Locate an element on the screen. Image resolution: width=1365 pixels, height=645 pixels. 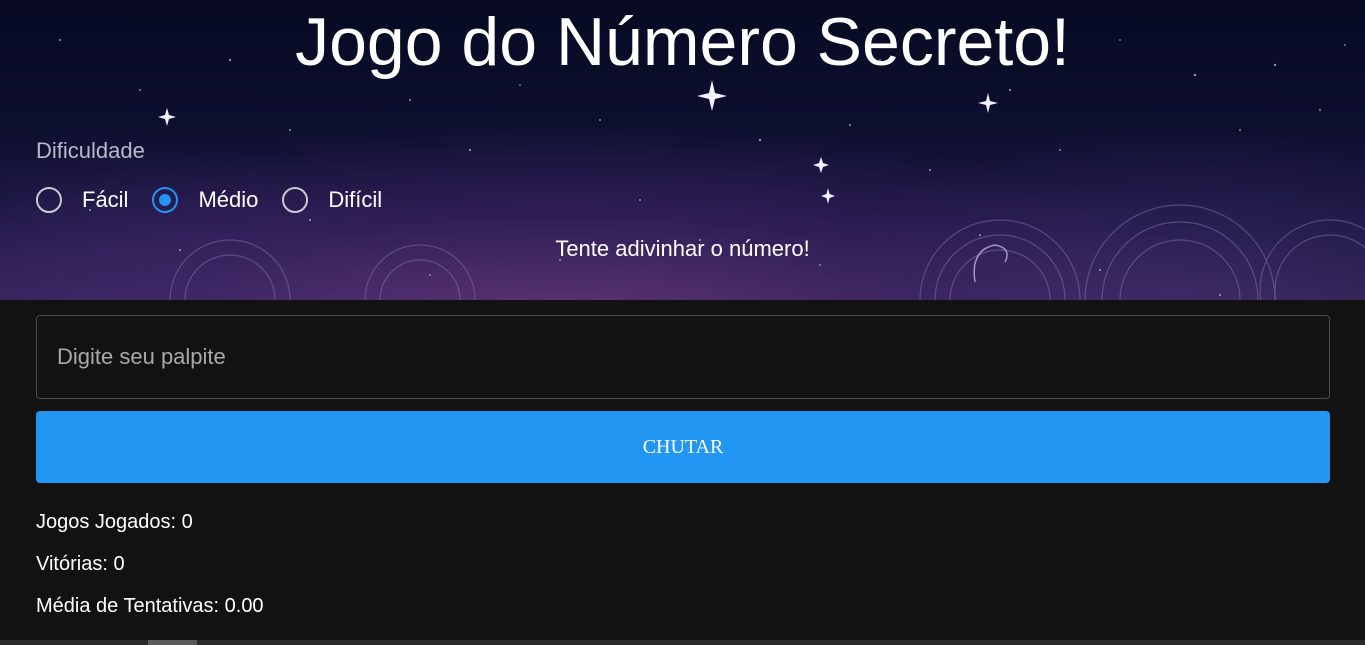
difficulty-option-medio: Médio is located at coordinates (205, 200).